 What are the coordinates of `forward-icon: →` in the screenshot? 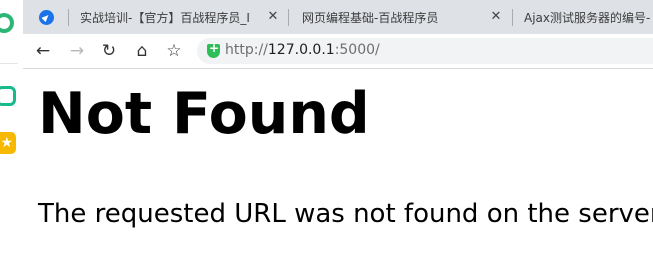 It's located at (77, 51).